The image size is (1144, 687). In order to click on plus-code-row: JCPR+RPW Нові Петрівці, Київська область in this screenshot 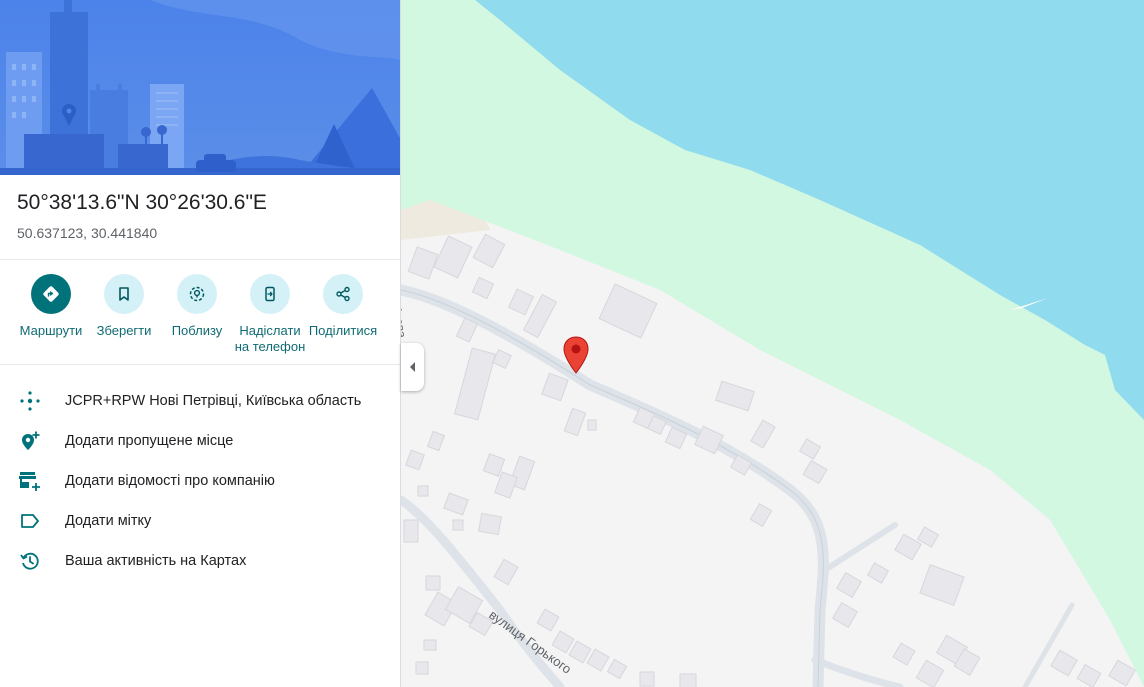, I will do `click(200, 401)`.